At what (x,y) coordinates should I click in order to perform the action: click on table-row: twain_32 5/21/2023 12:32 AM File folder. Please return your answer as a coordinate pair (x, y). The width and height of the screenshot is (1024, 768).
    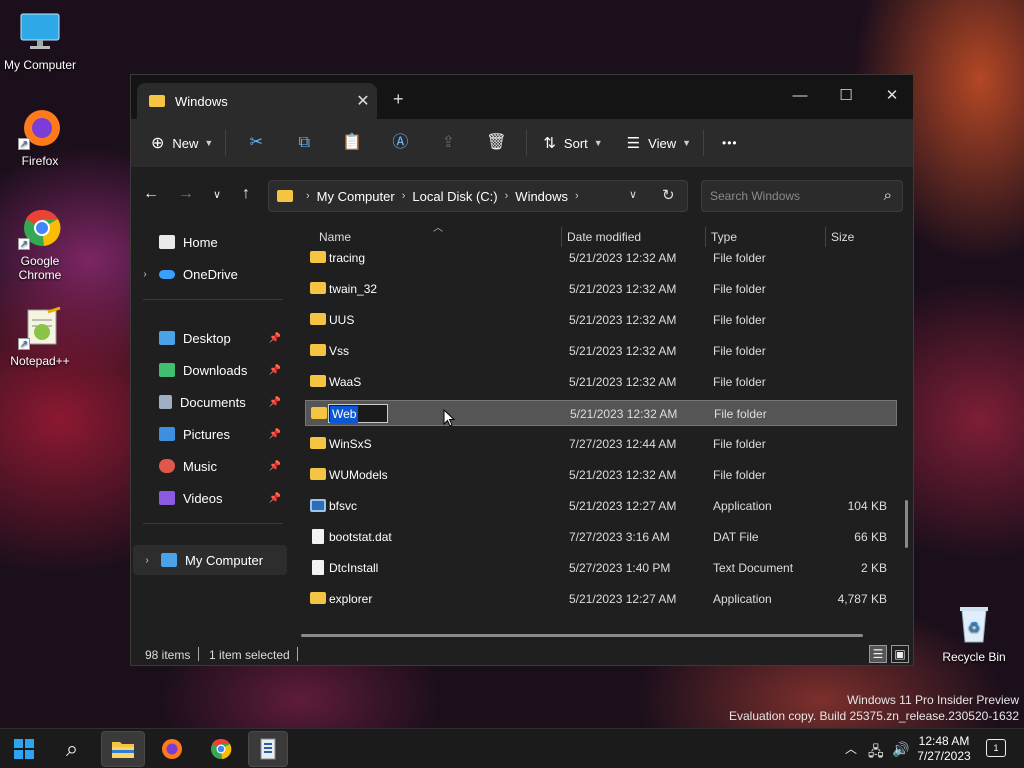
    Looking at the image, I should click on (601, 289).